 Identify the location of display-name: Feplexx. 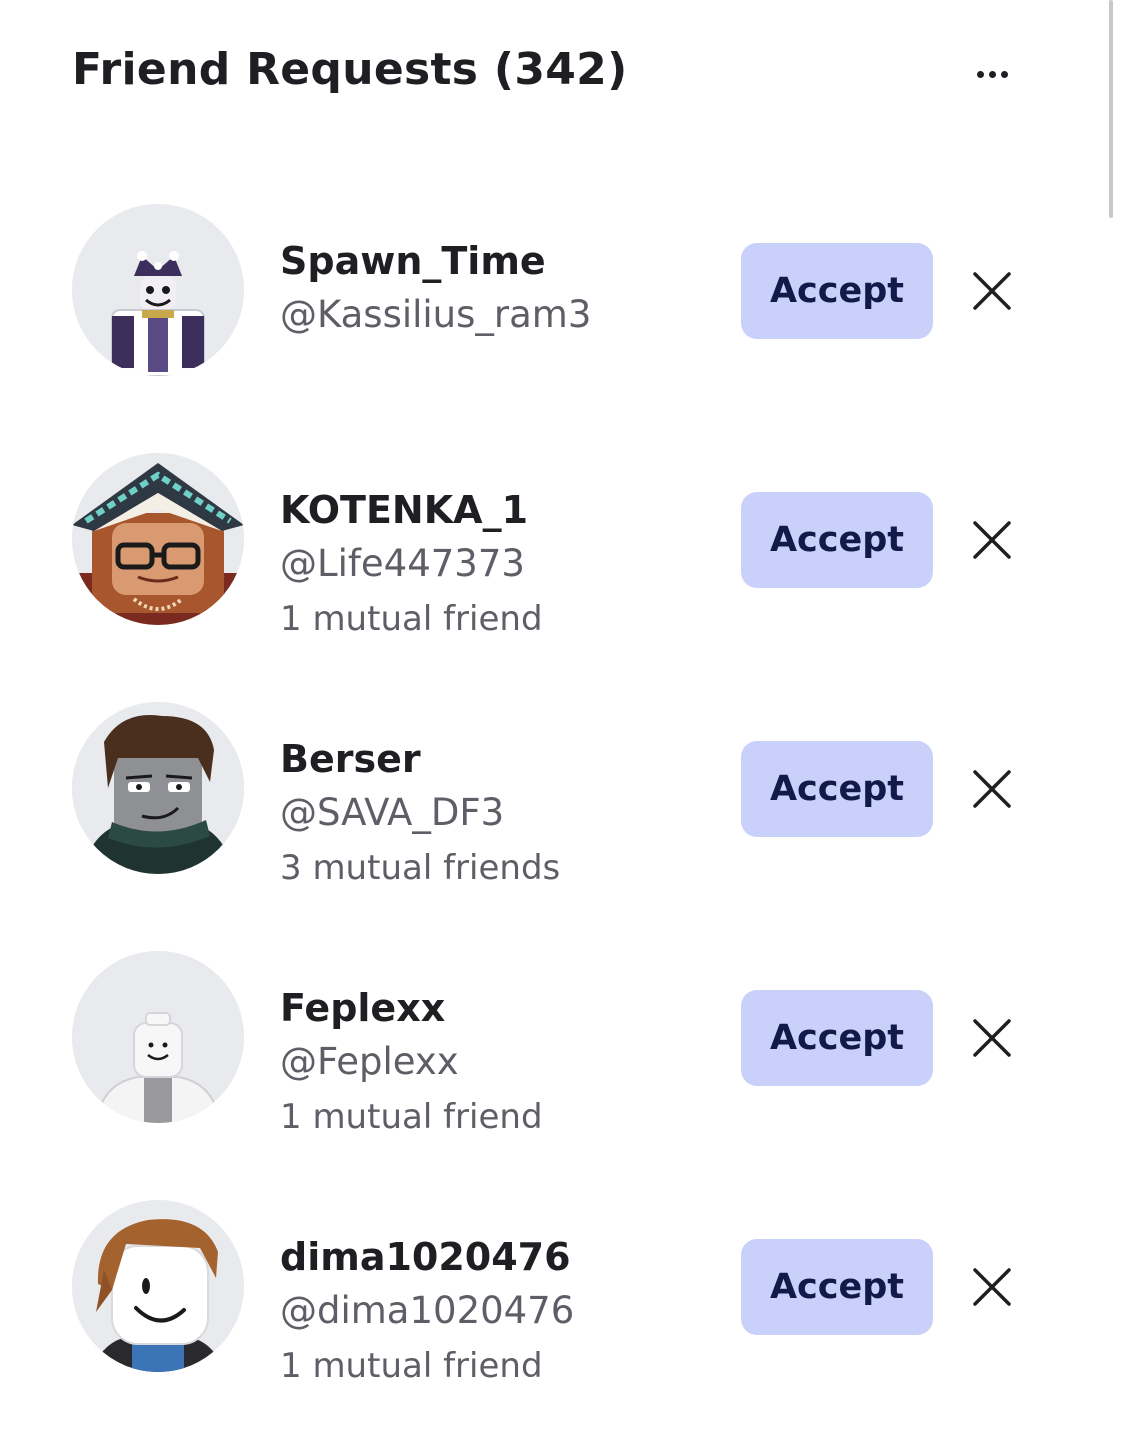
(500, 1008).